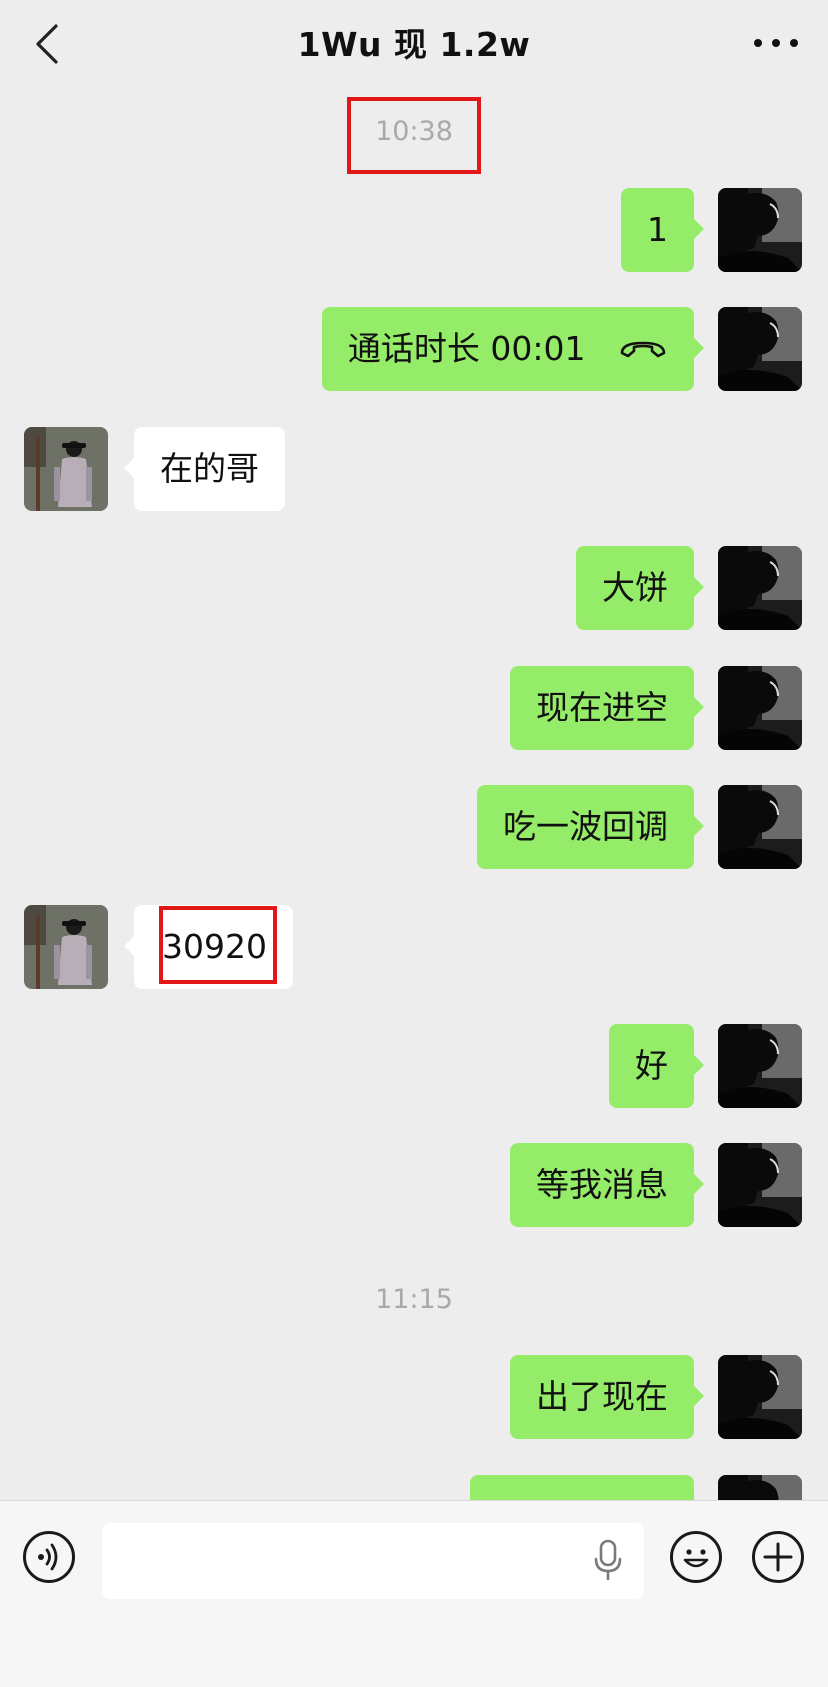 Image resolution: width=828 pixels, height=1687 pixels. I want to click on message-bubble: 通话时长 00:01, so click(513, 349).